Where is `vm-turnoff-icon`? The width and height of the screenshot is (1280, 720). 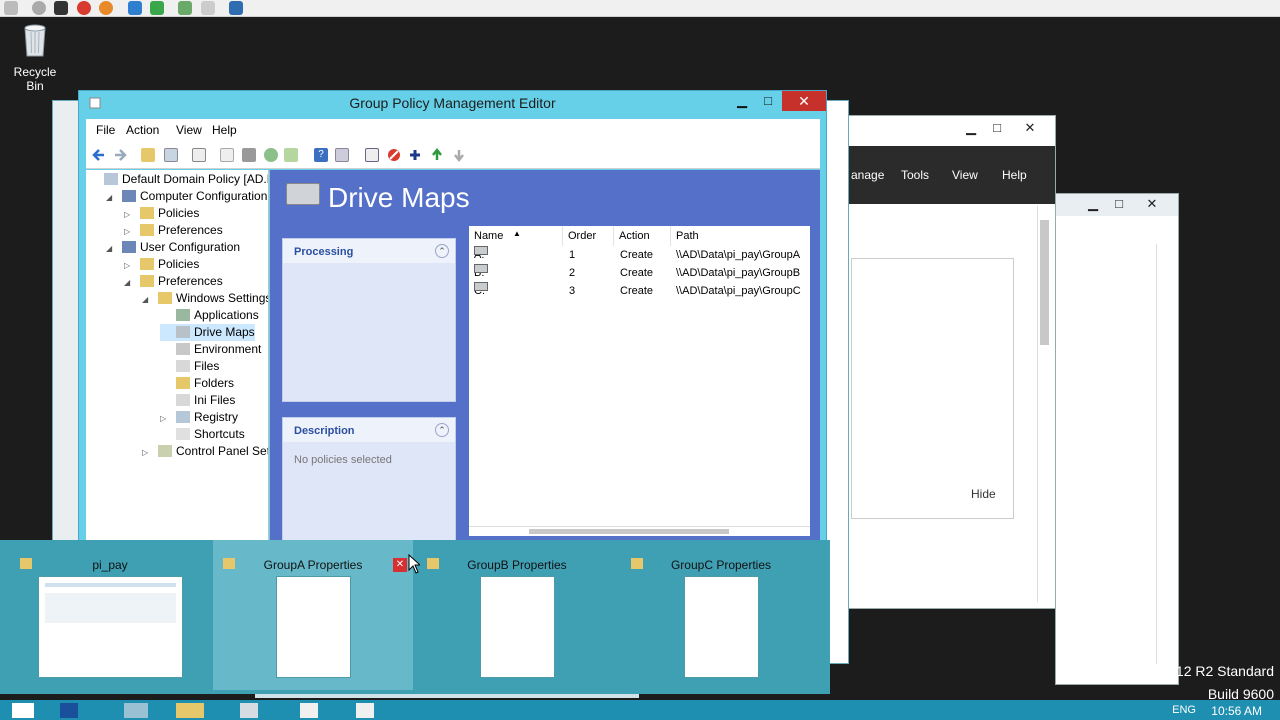
vm-turnoff-icon is located at coordinates (61, 8).